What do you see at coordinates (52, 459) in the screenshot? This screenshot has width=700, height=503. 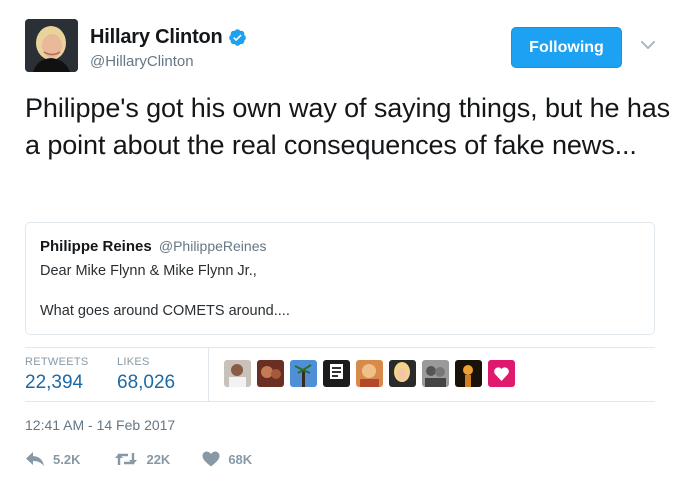 I see `reply-button: 5.2K` at bounding box center [52, 459].